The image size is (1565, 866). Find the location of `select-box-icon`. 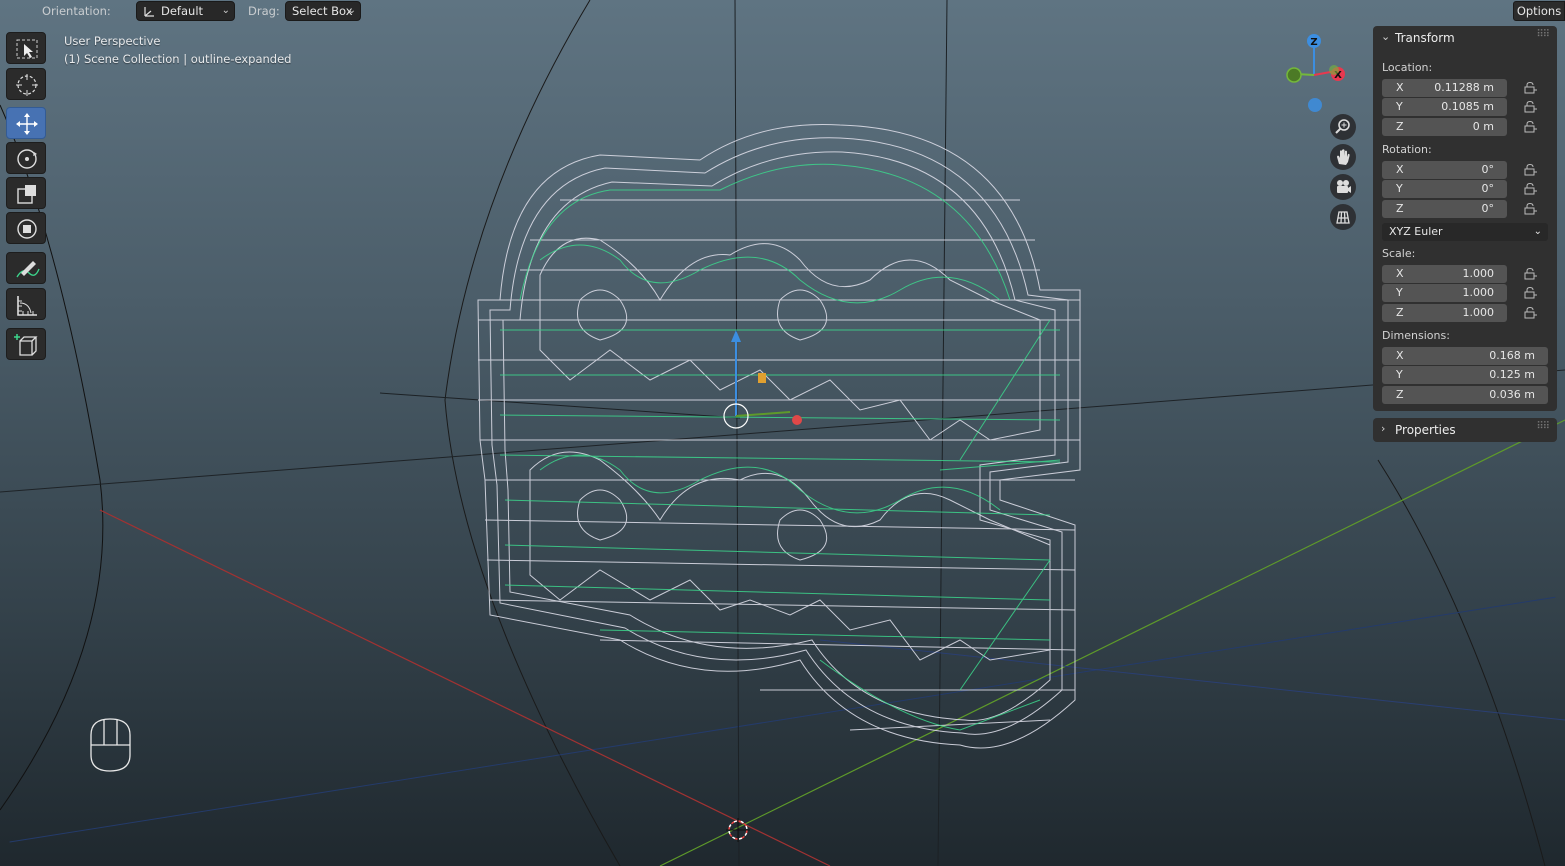

select-box-icon is located at coordinates (27, 49).